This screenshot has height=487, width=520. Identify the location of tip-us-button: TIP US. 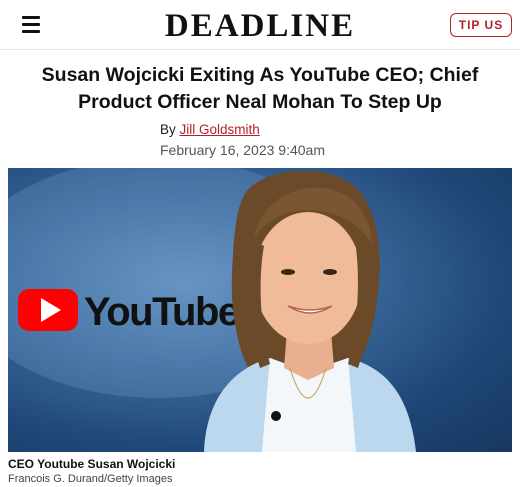
(481, 25).